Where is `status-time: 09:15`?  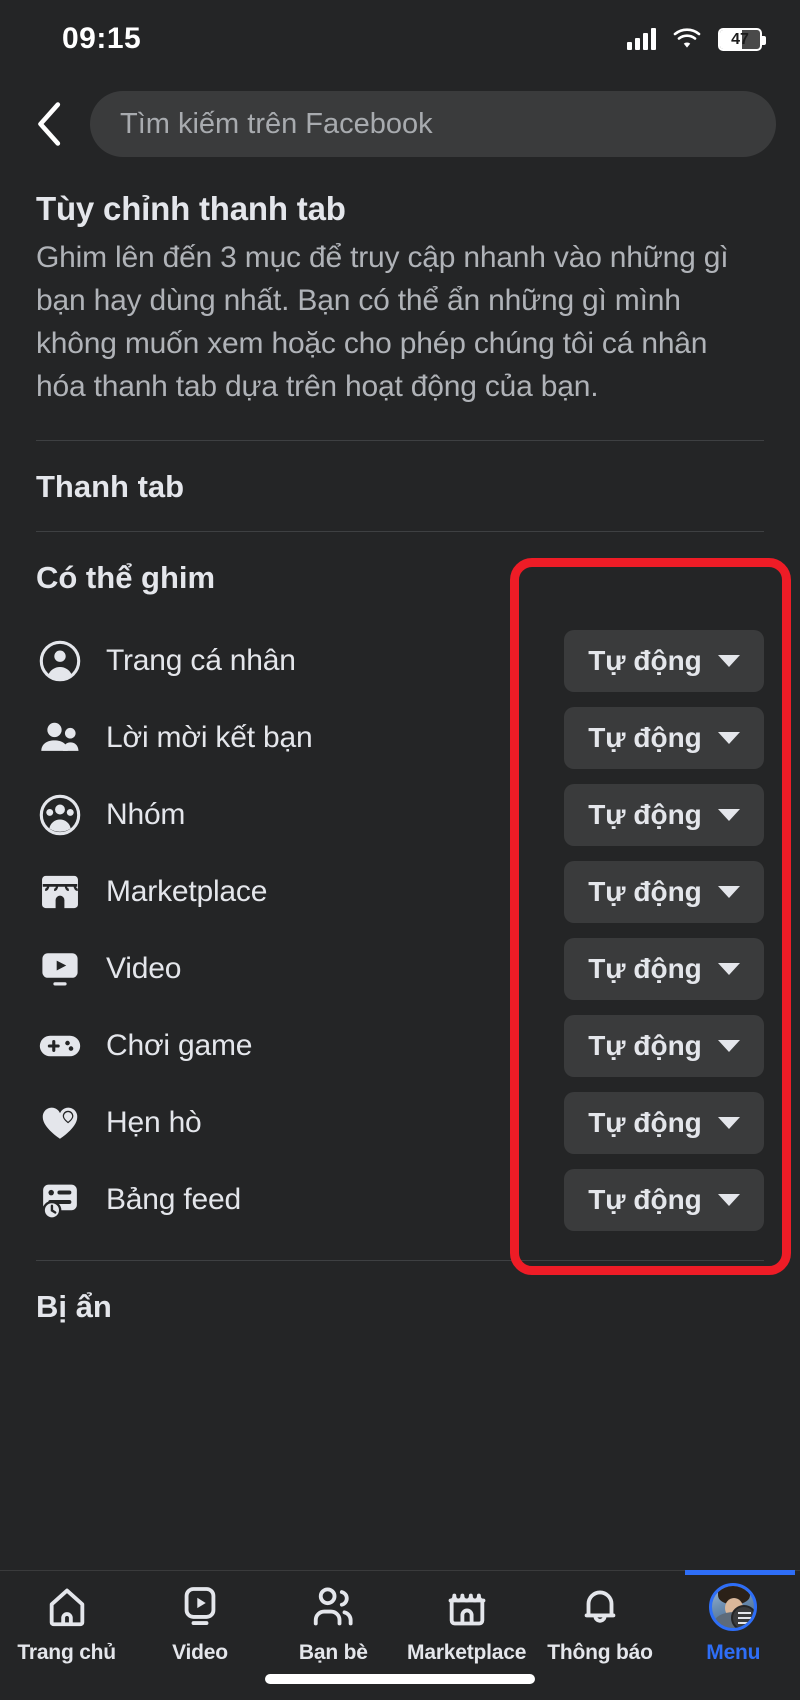 status-time: 09:15 is located at coordinates (102, 38).